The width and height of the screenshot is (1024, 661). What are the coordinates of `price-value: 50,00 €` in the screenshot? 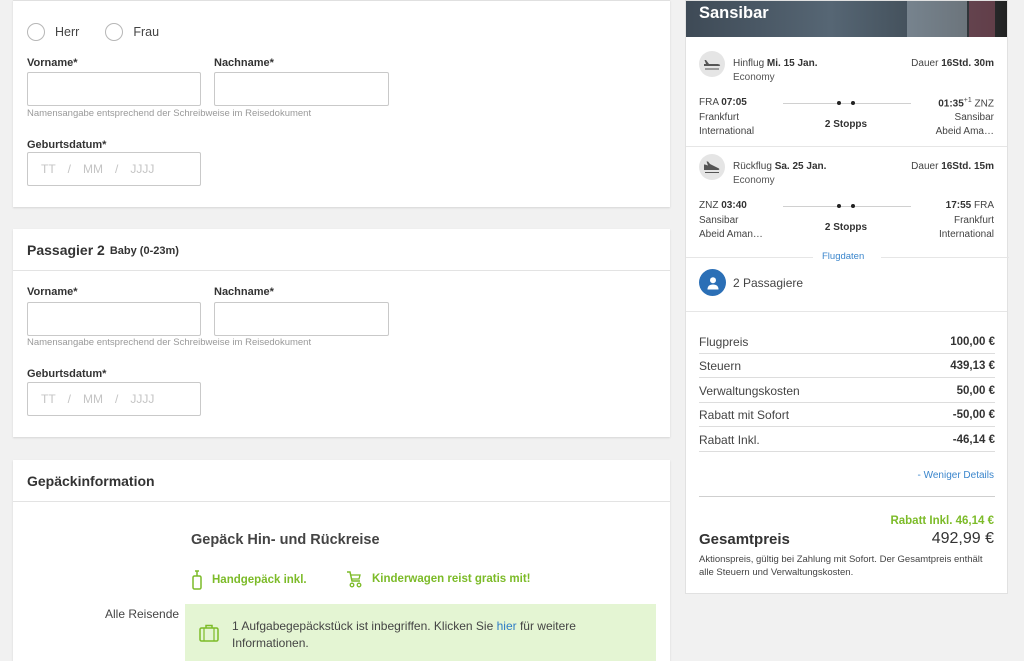 It's located at (975, 390).